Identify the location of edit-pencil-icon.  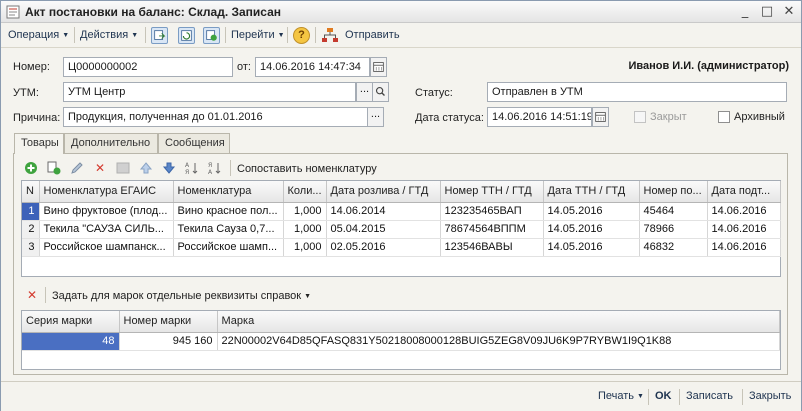
(77, 168).